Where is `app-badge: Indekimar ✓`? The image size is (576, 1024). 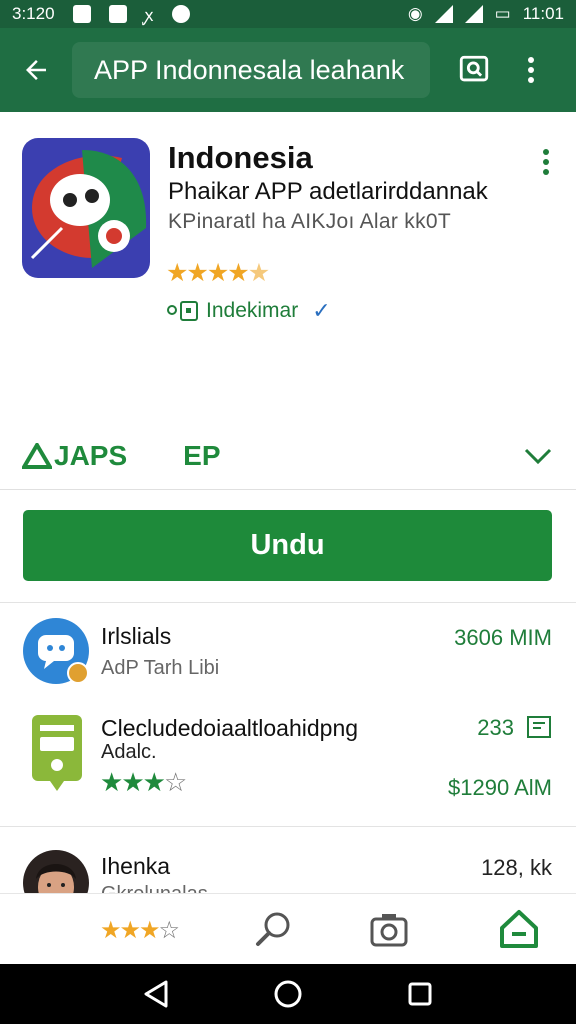 app-badge: Indekimar ✓ is located at coordinates (248, 311).